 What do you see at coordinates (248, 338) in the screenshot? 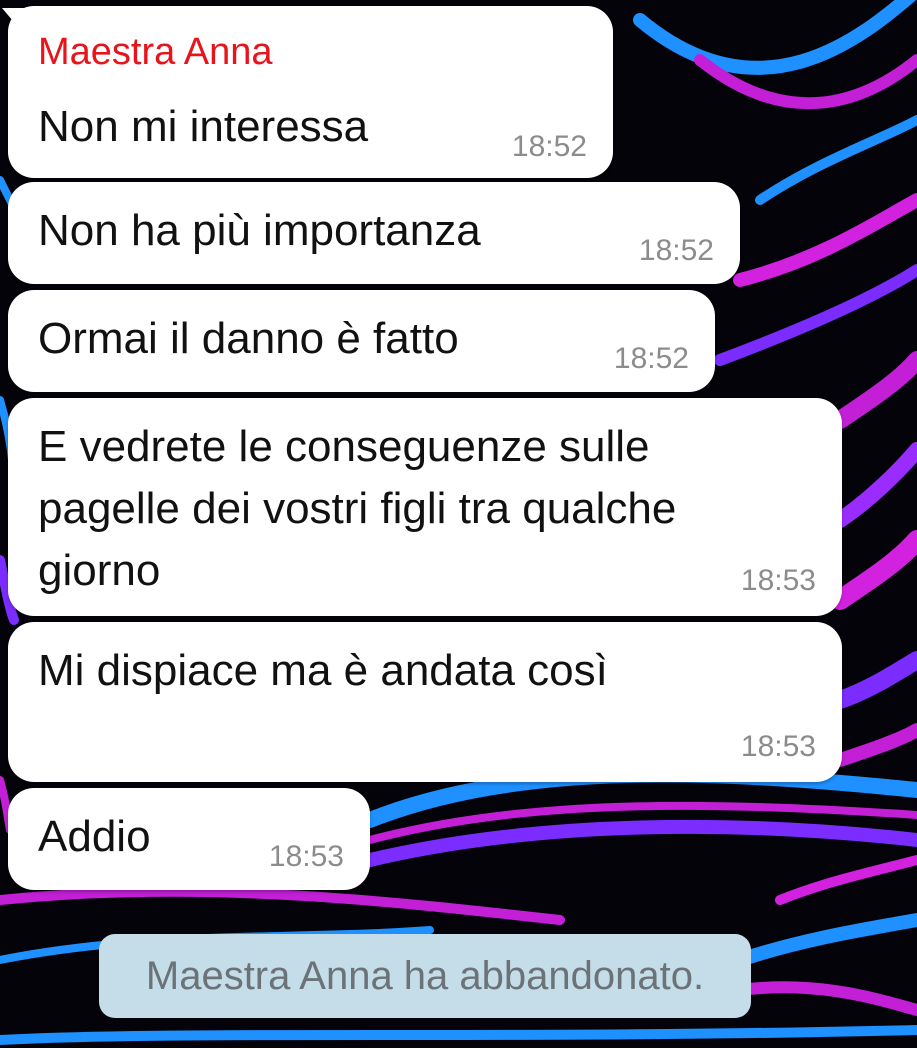
I see `message-text: Ormai il danno è fatto` at bounding box center [248, 338].